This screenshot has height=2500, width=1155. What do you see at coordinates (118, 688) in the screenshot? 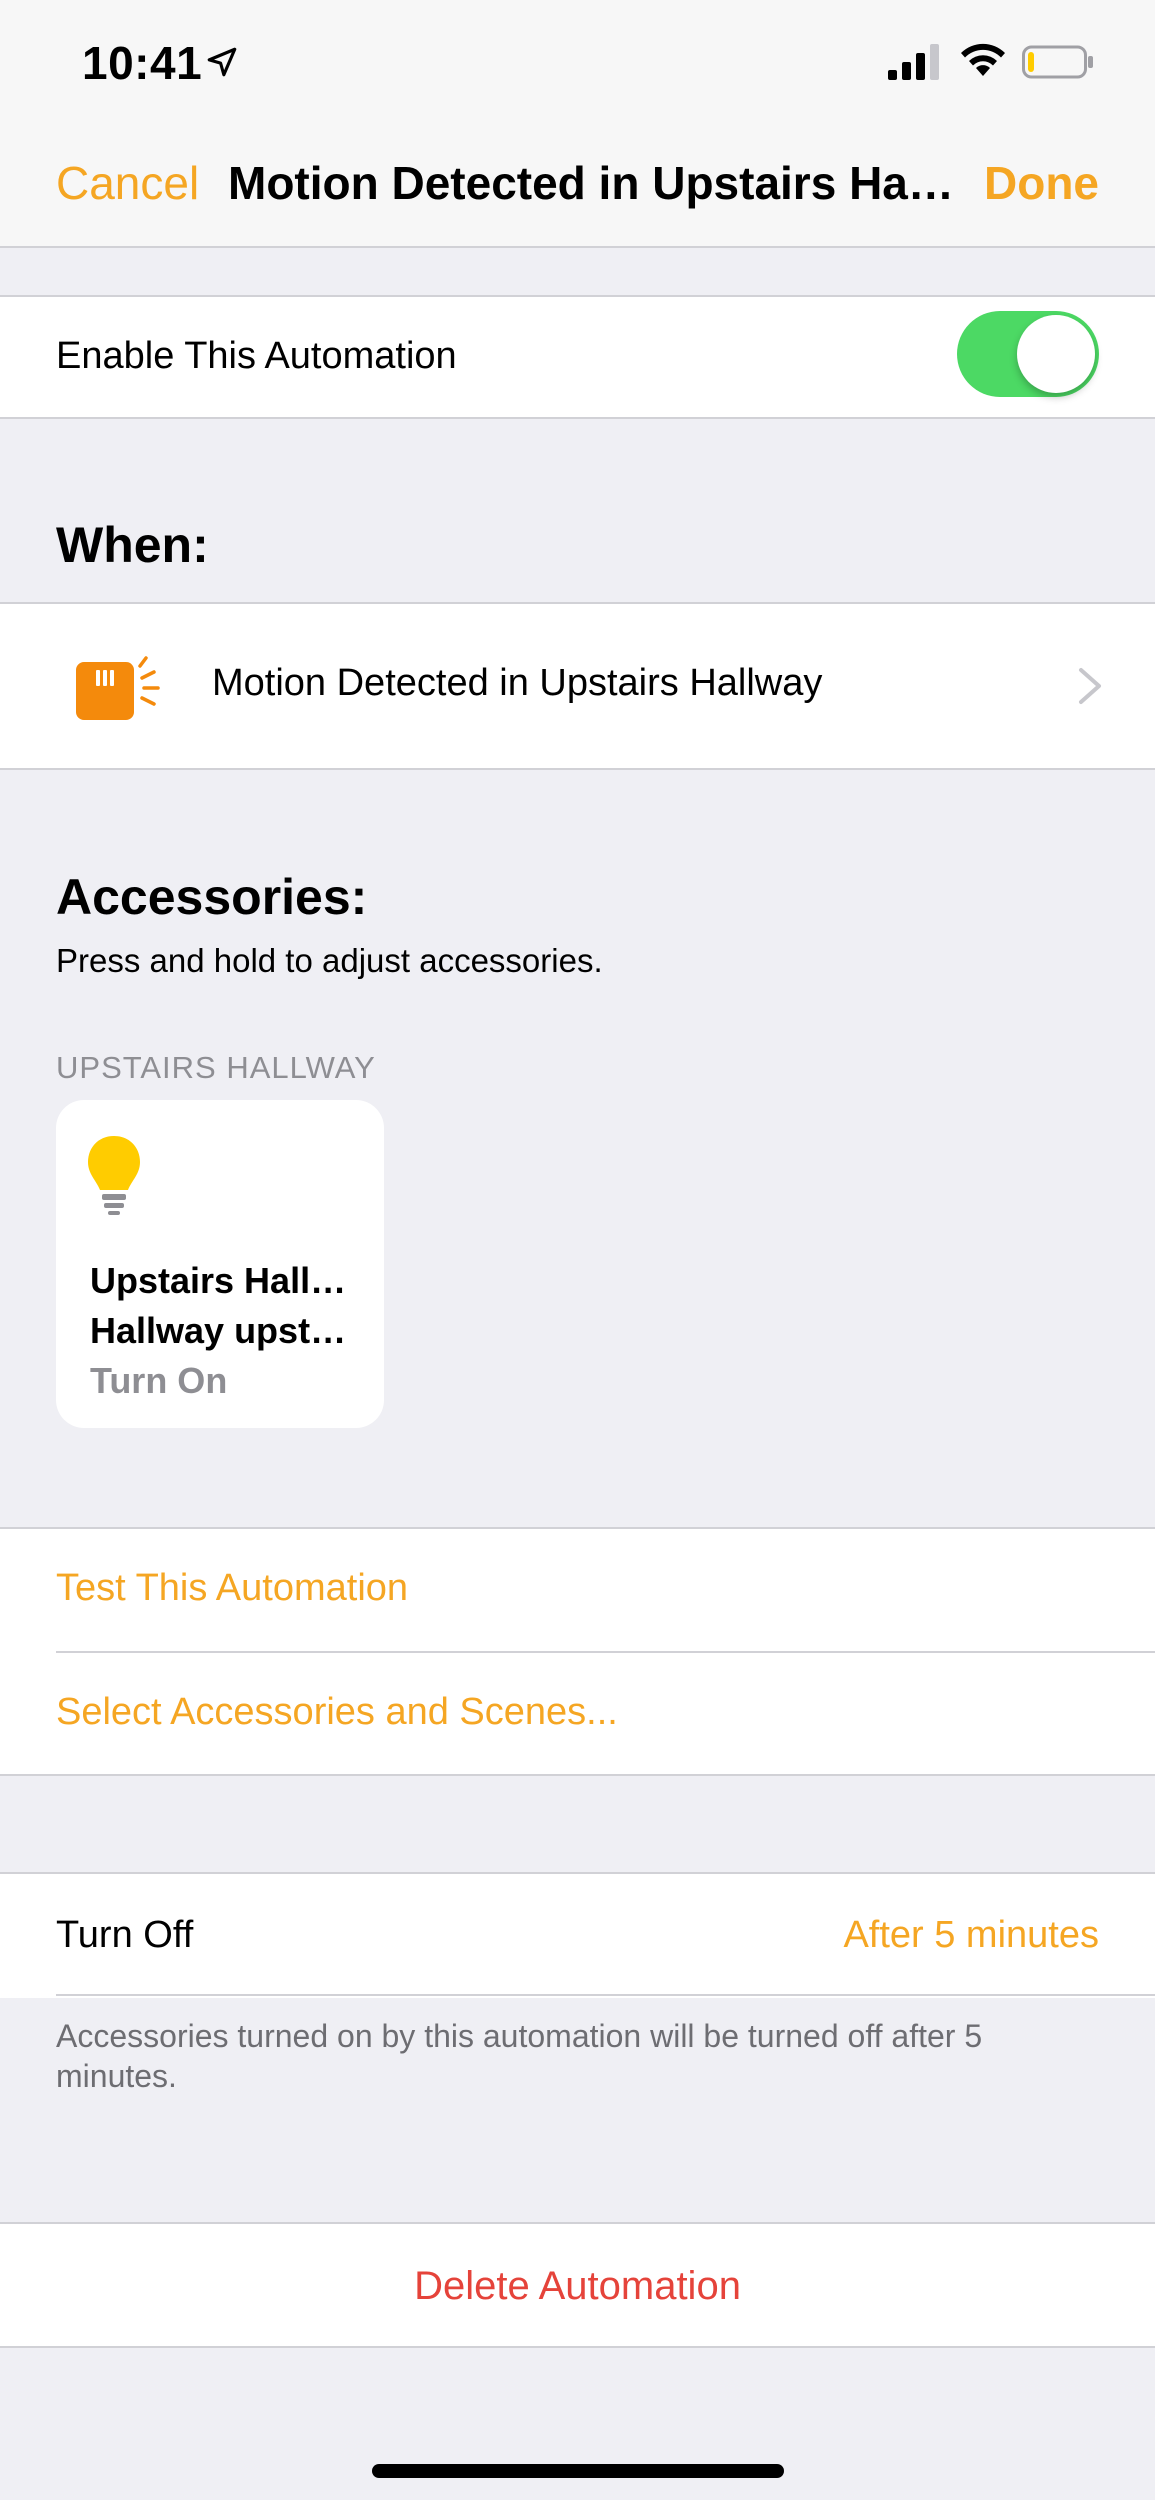
I see `motion-sensor-icon` at bounding box center [118, 688].